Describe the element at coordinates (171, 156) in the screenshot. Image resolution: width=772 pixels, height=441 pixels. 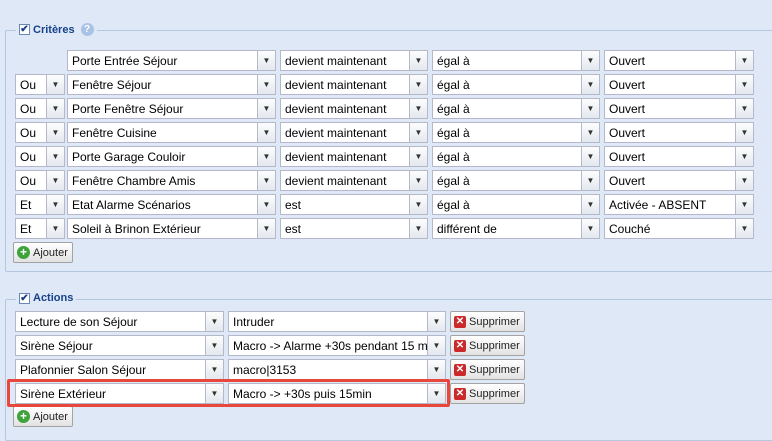
I see `device-select: Porte Garage Couloir ▼` at that location.